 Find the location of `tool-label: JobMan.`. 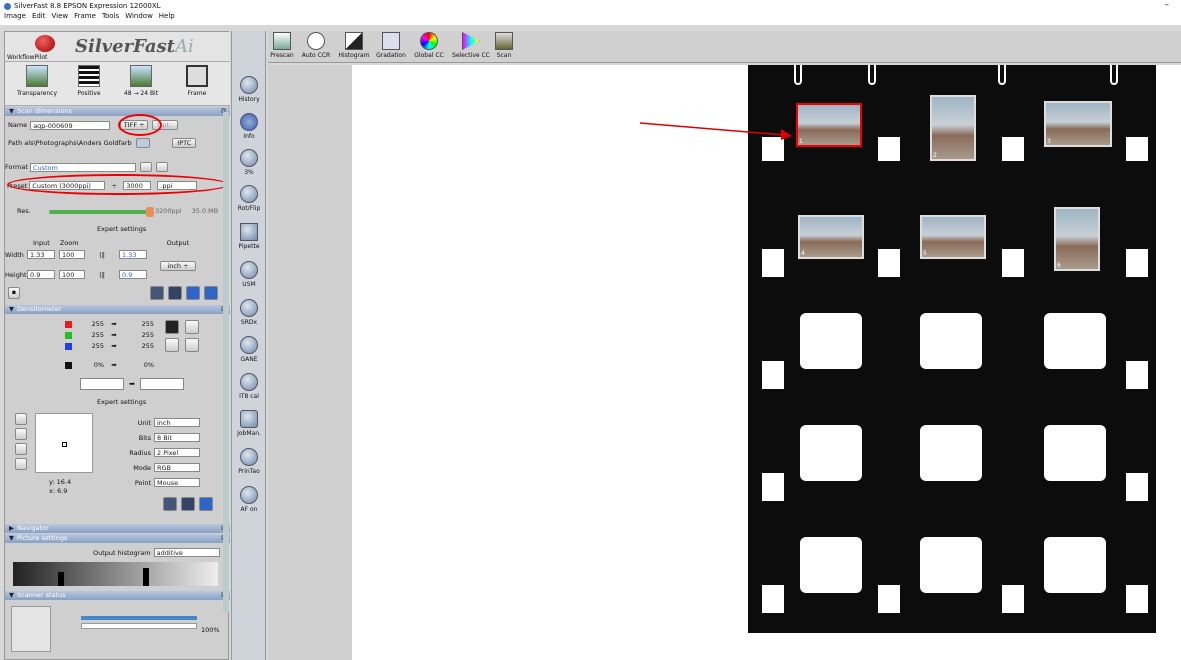

tool-label: JobMan. is located at coordinates (249, 433).